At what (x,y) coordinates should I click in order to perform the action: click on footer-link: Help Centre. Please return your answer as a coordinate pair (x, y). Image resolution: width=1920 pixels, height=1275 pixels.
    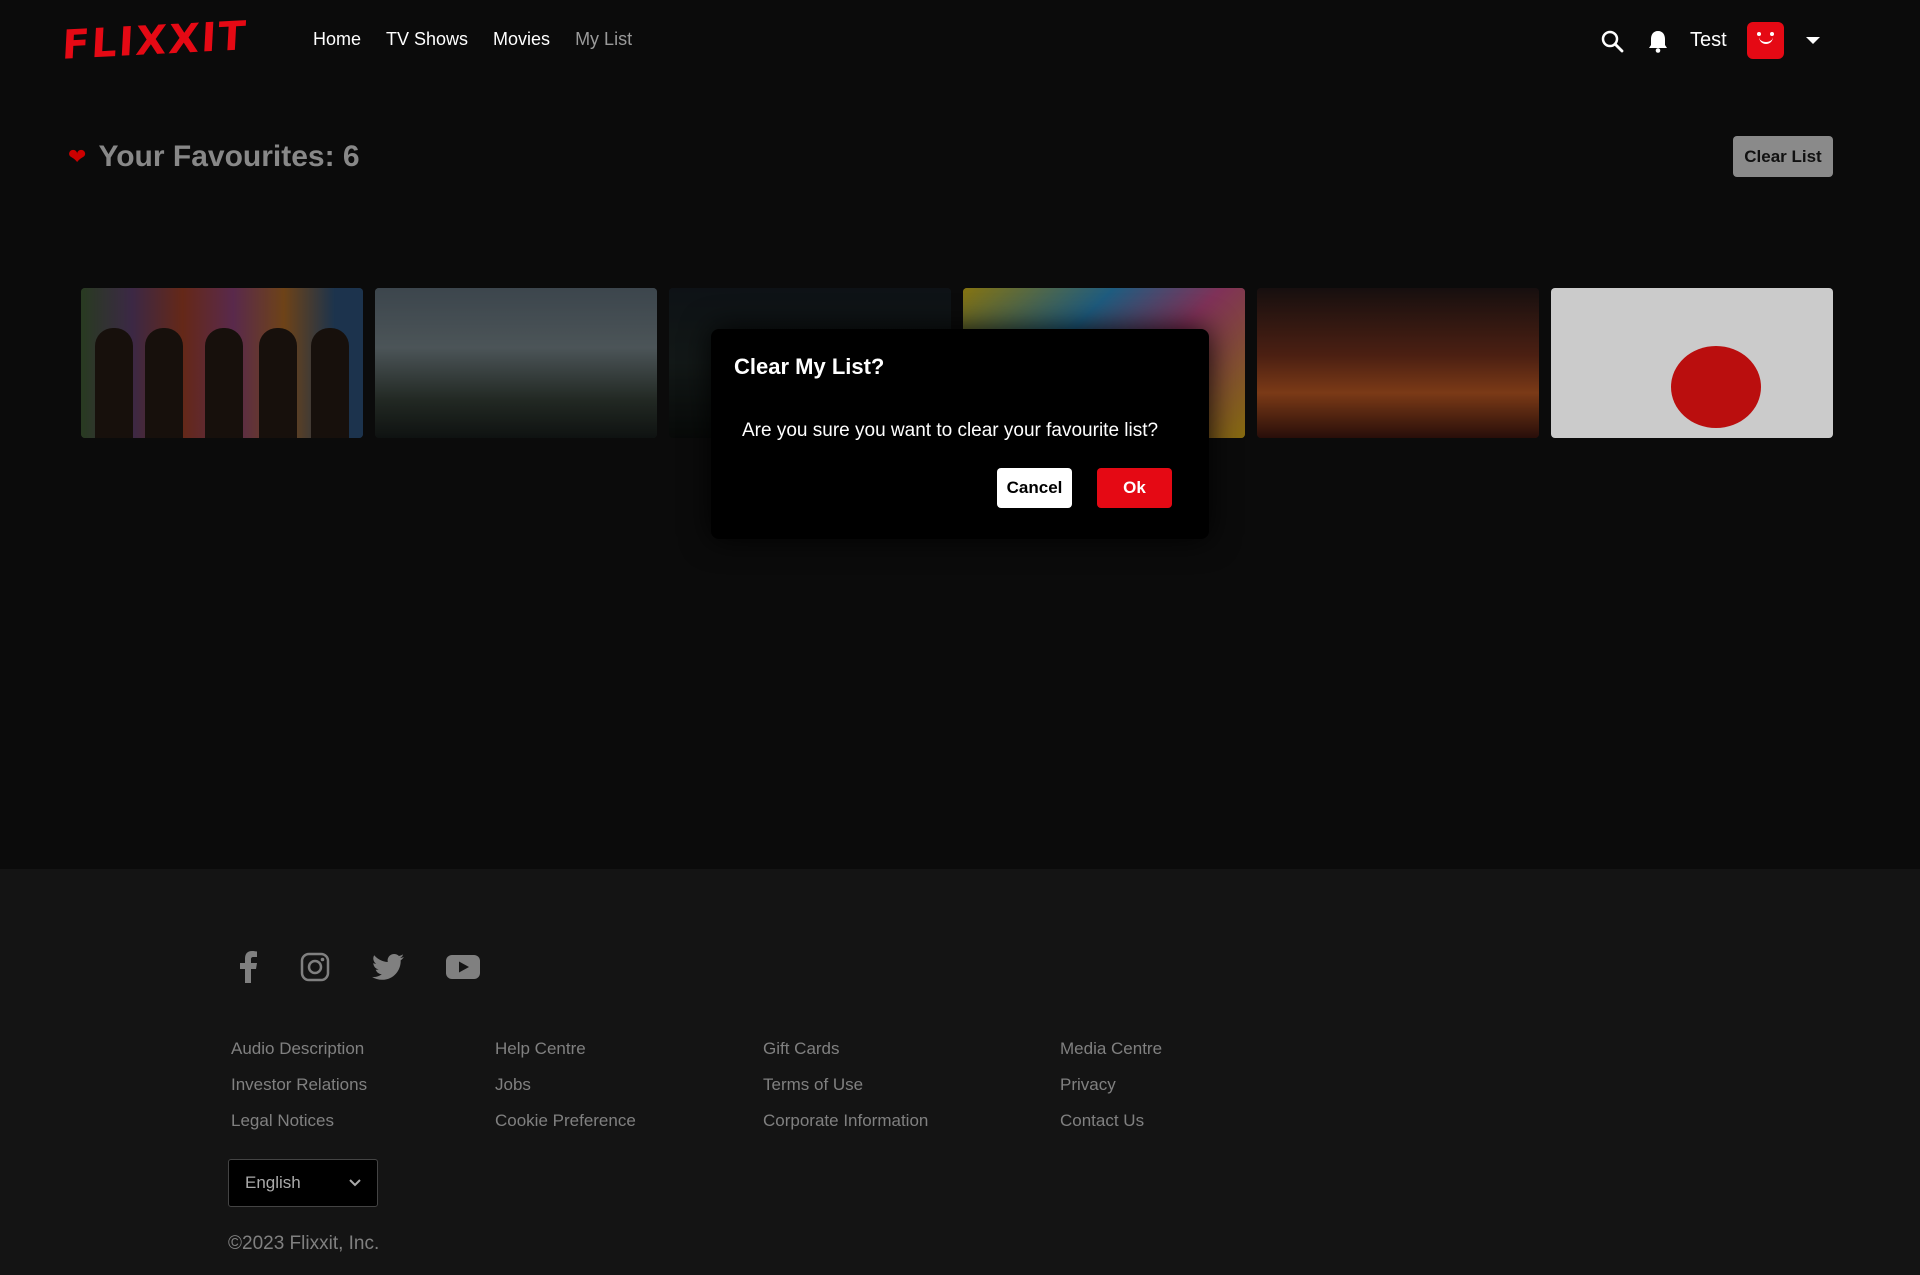
    Looking at the image, I should click on (565, 1049).